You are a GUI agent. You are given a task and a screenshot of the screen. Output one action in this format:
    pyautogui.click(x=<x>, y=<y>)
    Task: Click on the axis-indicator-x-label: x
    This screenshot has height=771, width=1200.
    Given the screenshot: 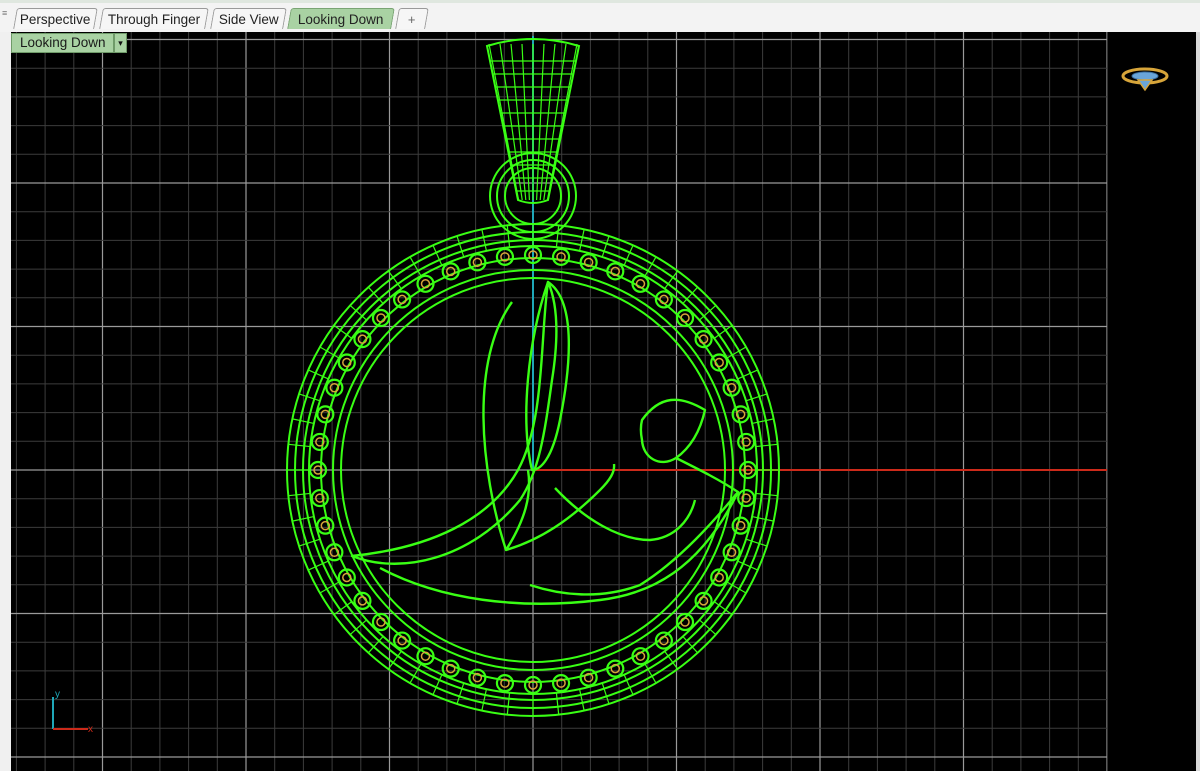 What is the action you would take?
    pyautogui.click(x=90, y=729)
    